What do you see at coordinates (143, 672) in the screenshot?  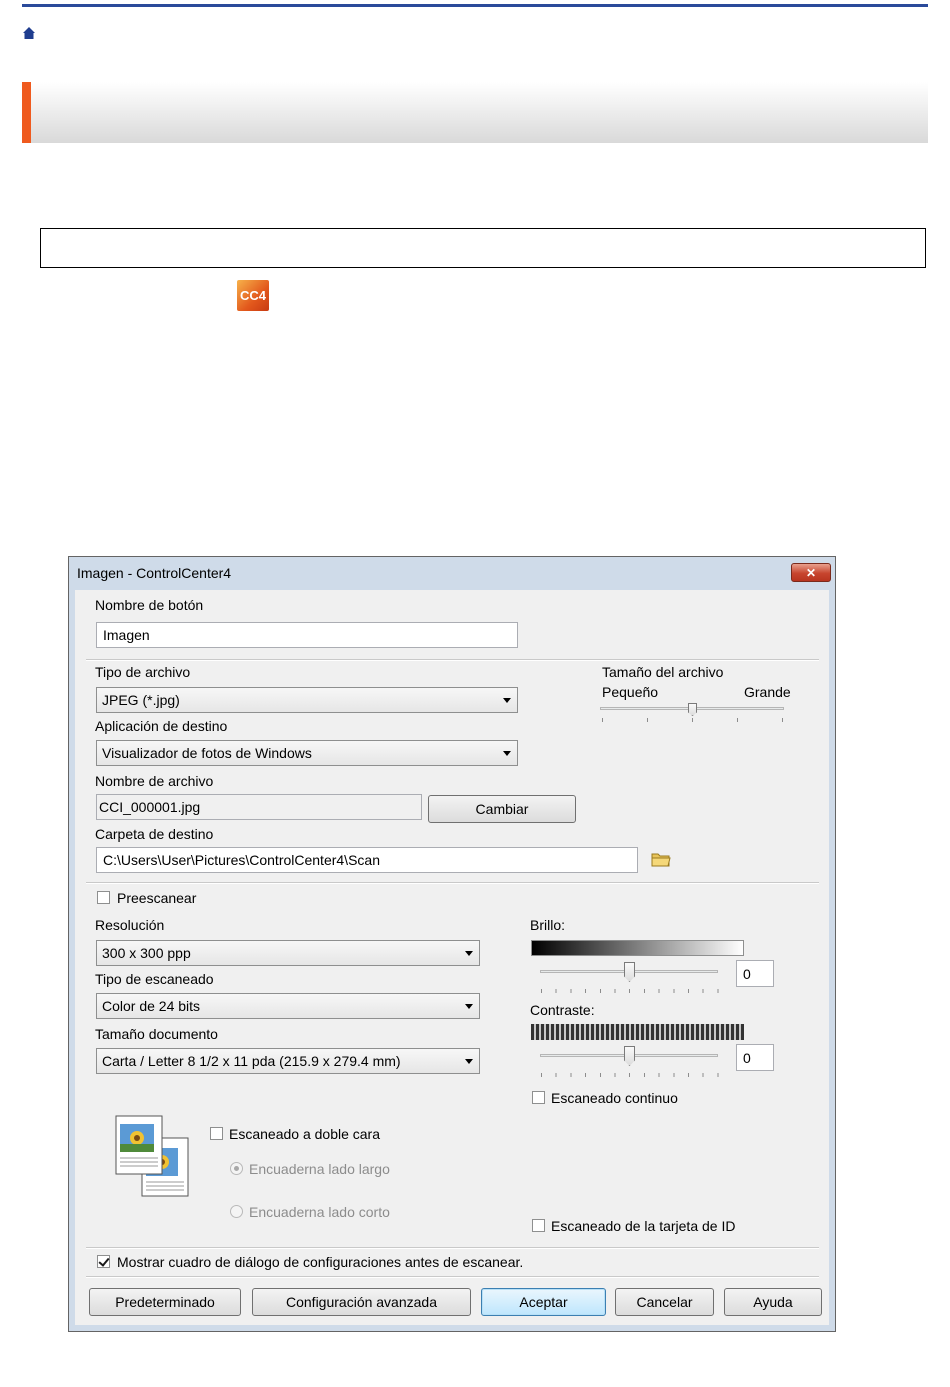 I see `file-type-label: Tipo de archivo` at bounding box center [143, 672].